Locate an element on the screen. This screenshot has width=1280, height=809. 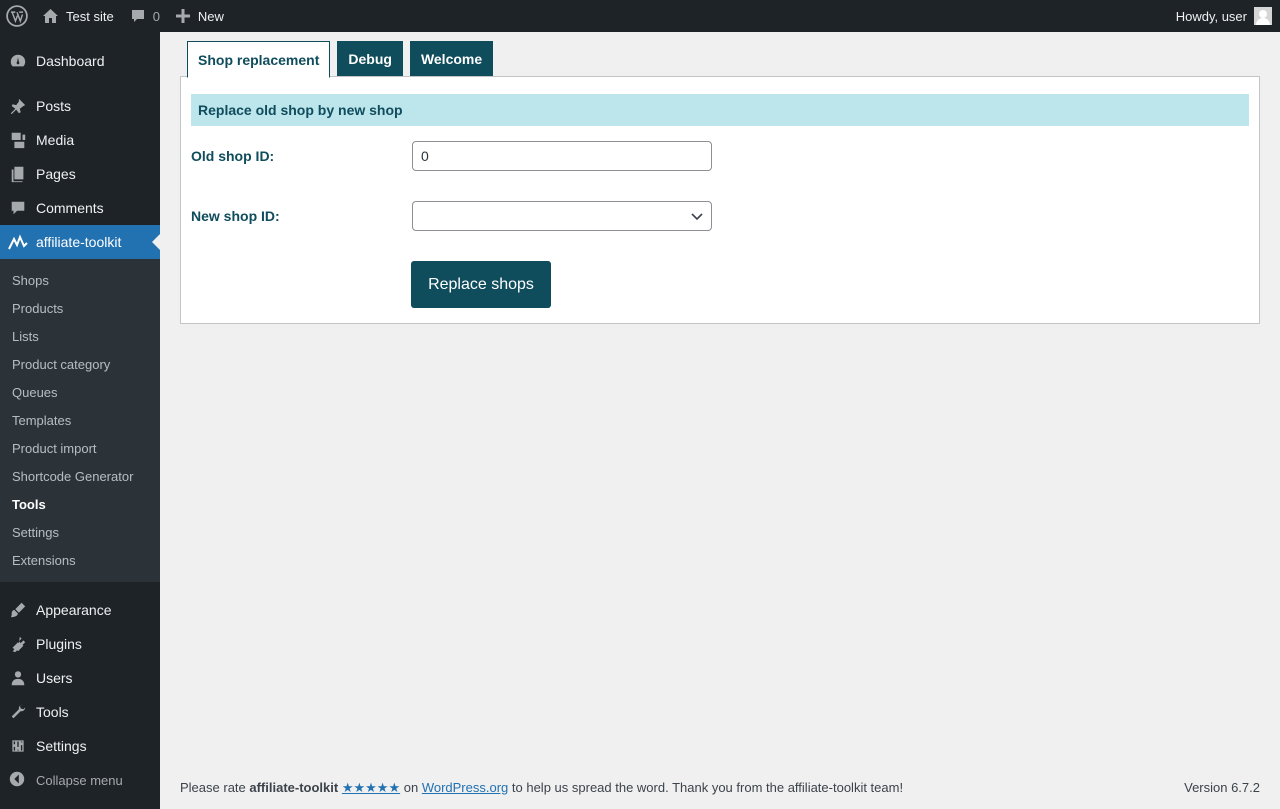
submenu-tools: Tools is located at coordinates (80, 504).